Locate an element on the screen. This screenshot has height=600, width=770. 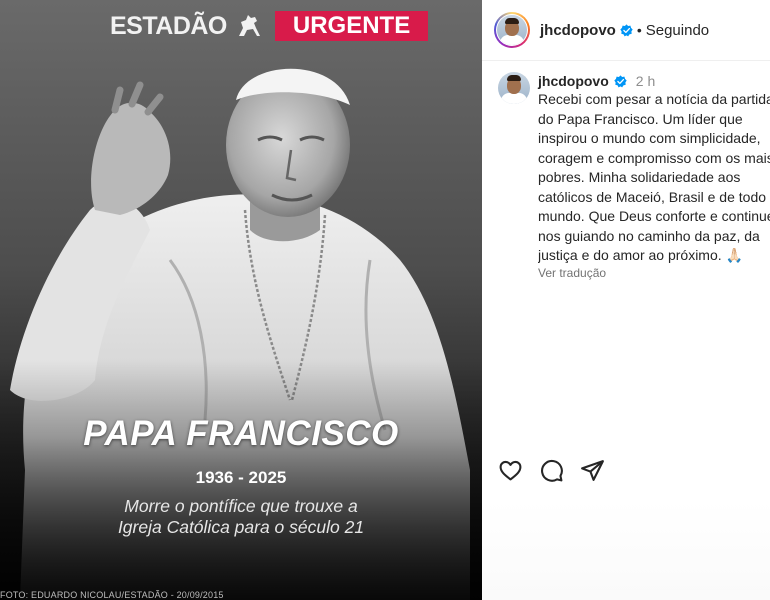
caption-username: jhcdopovo is located at coordinates (573, 81).